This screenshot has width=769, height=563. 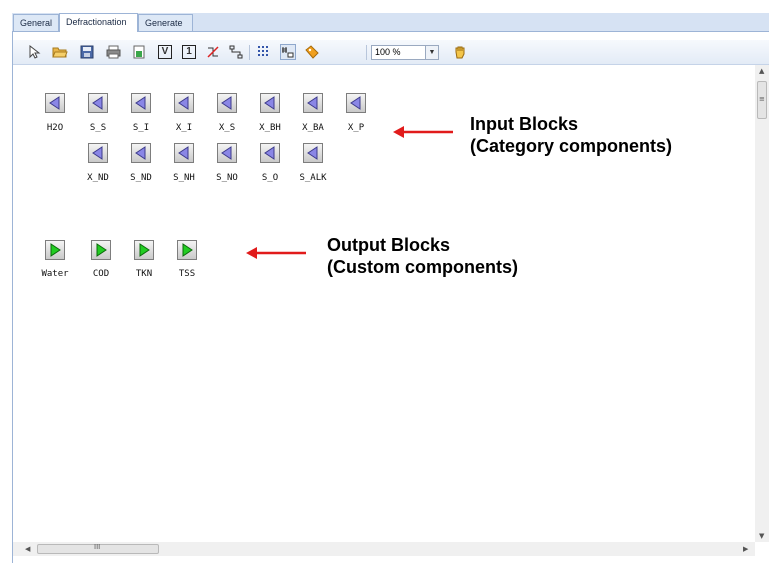 What do you see at coordinates (762, 99) in the screenshot?
I see `vertical-scroll-grip: ≡` at bounding box center [762, 99].